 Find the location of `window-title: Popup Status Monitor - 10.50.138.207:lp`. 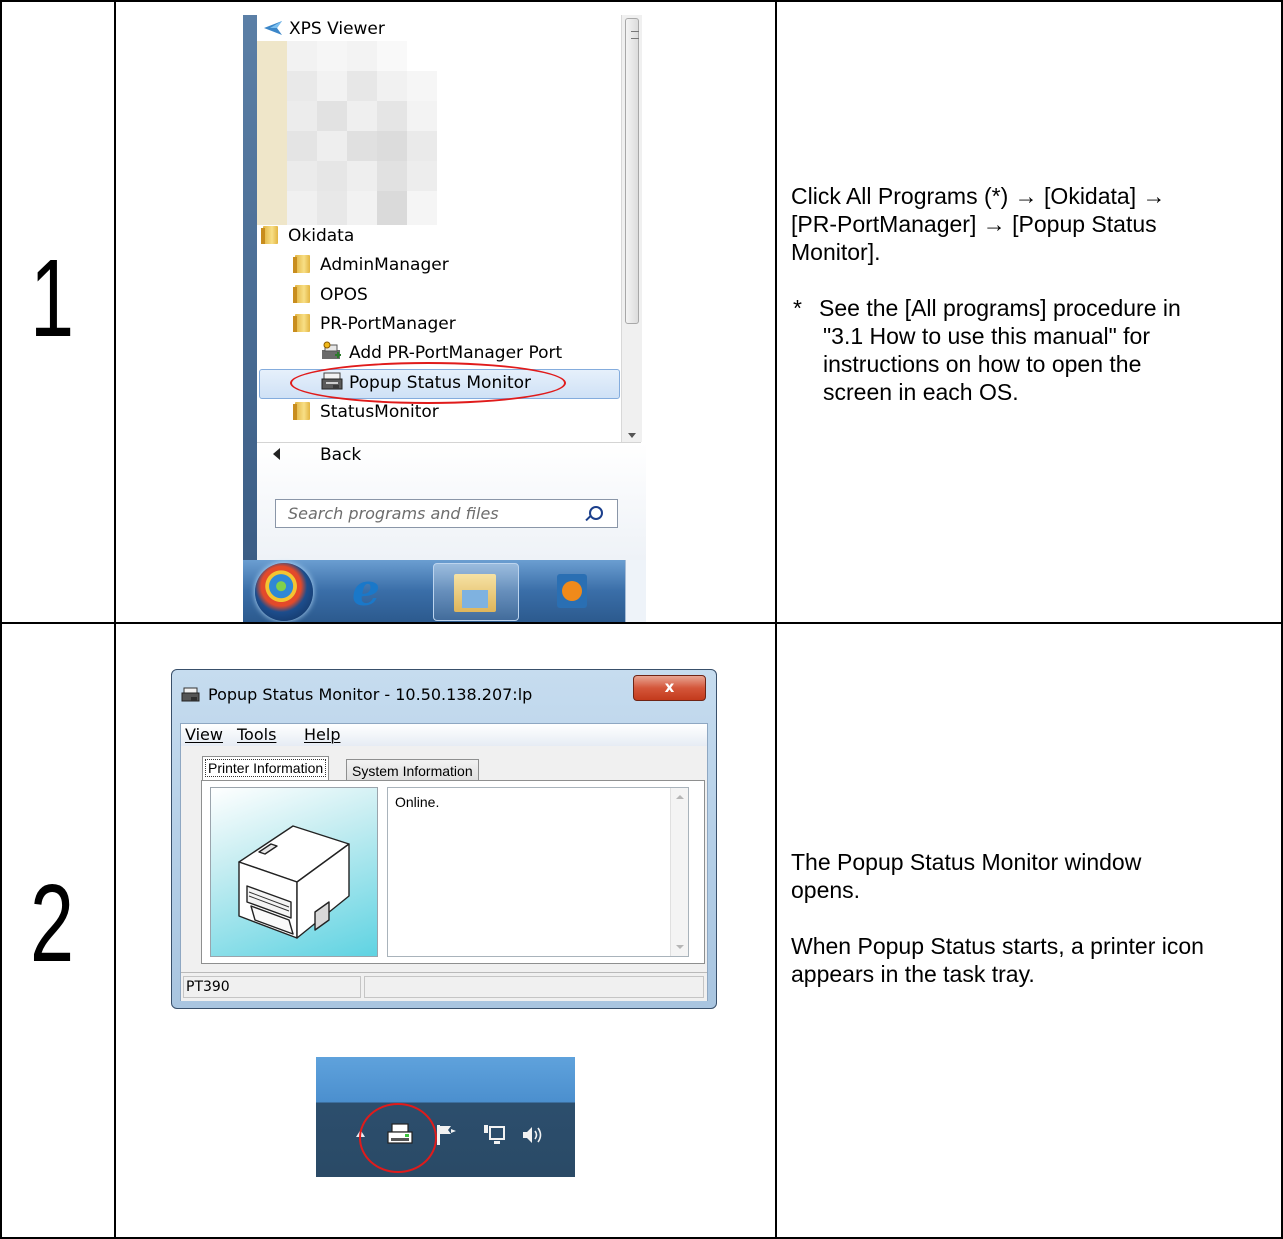

window-title: Popup Status Monitor - 10.50.138.207:lp is located at coordinates (370, 694).